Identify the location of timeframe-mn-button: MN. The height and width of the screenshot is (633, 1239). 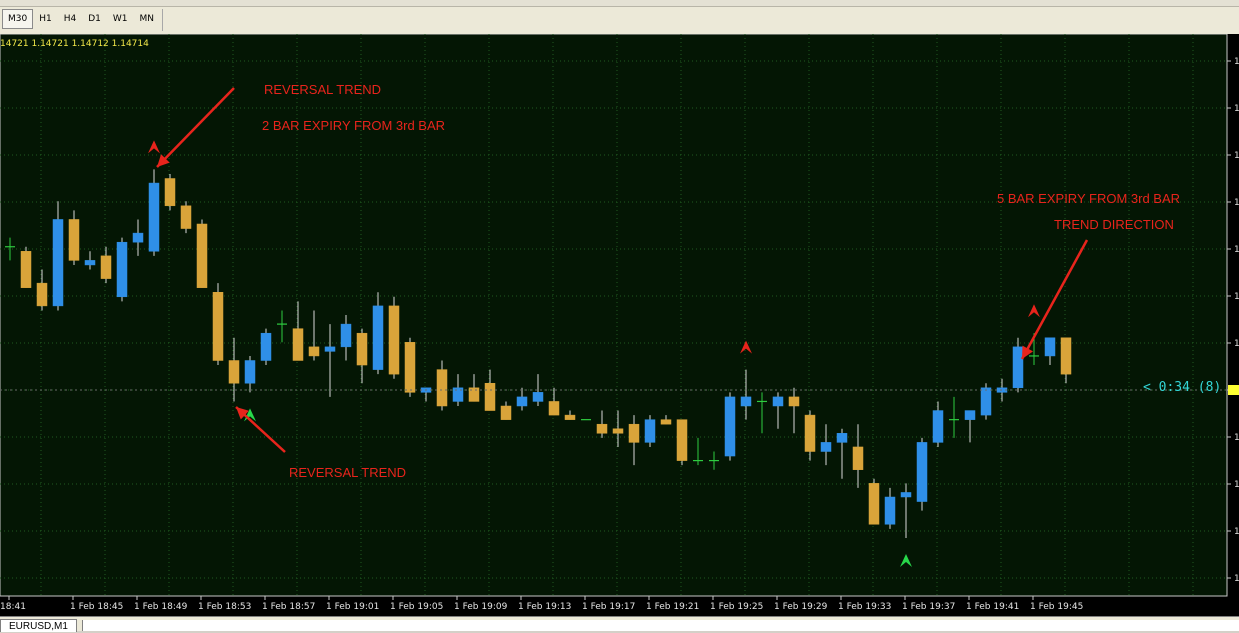
(147, 19).